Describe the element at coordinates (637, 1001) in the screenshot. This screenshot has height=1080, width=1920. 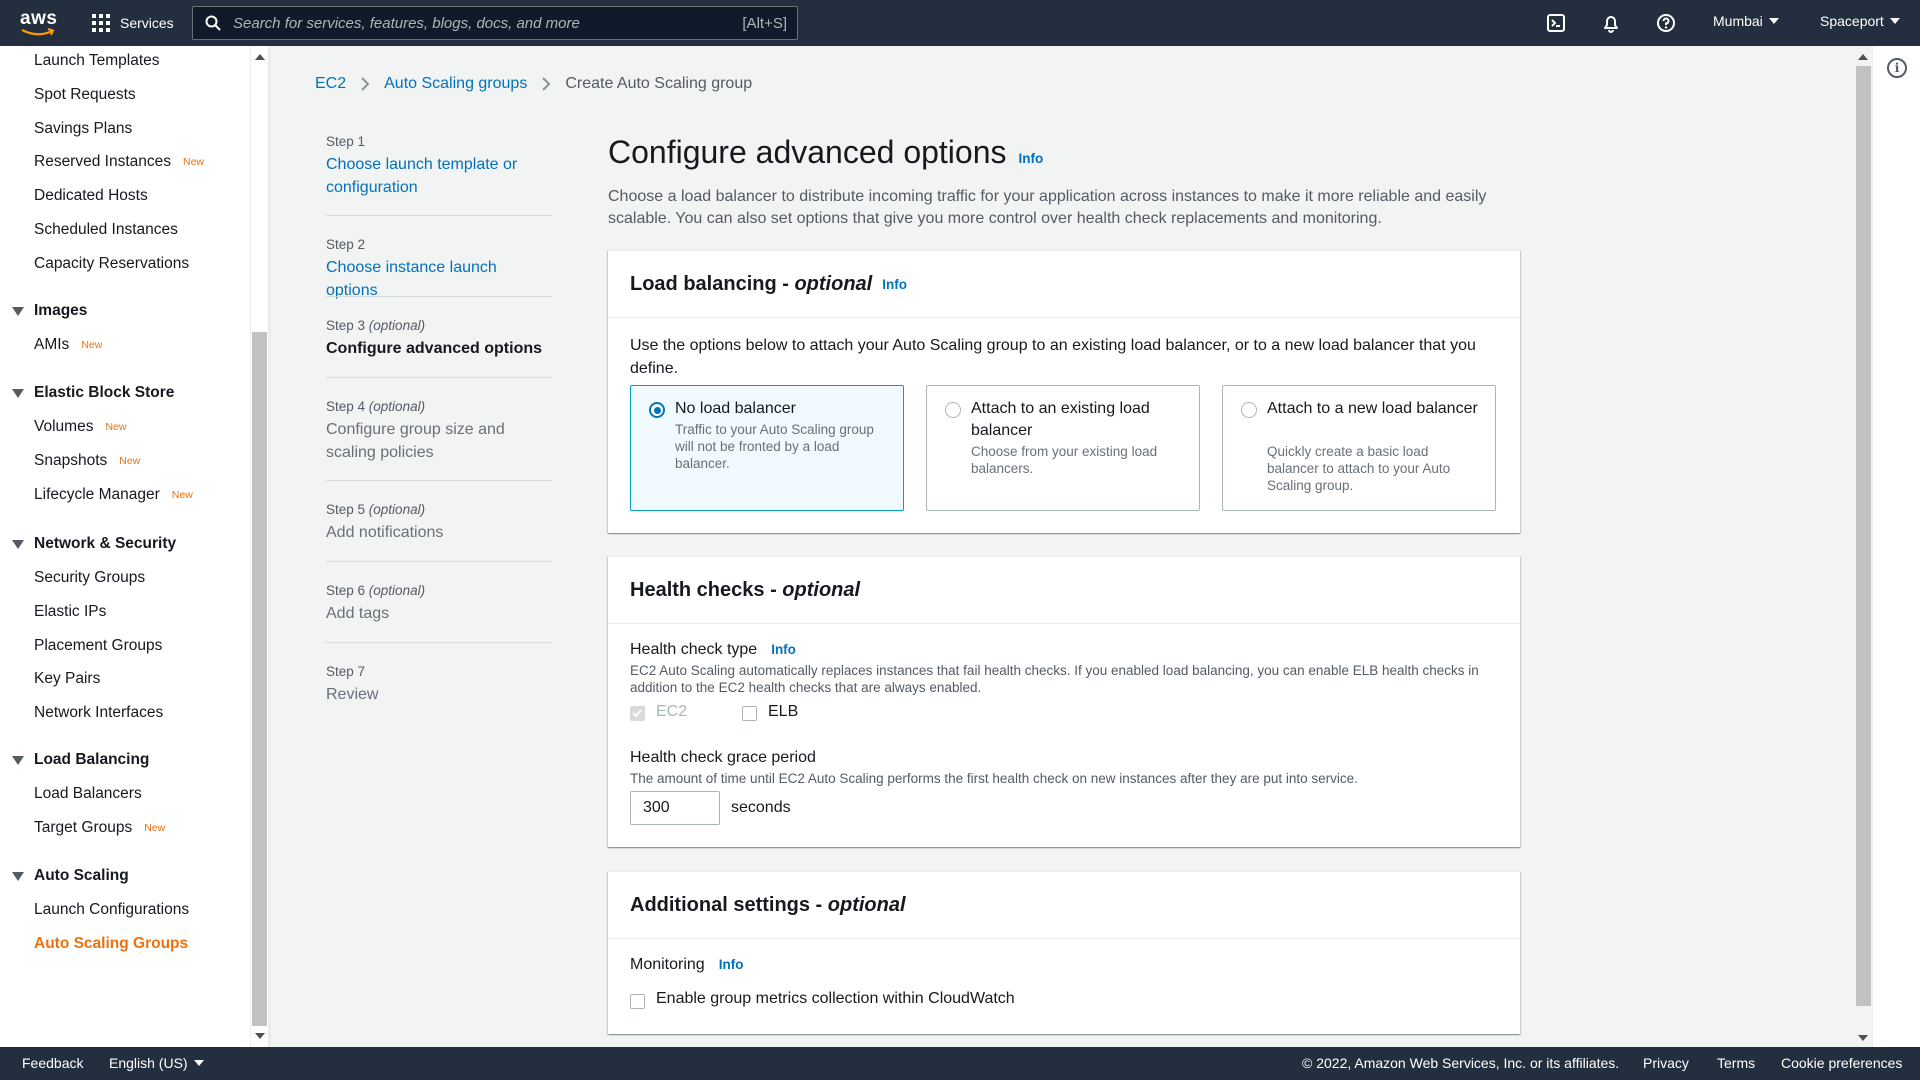
I see `group-metrics-checkbox` at that location.